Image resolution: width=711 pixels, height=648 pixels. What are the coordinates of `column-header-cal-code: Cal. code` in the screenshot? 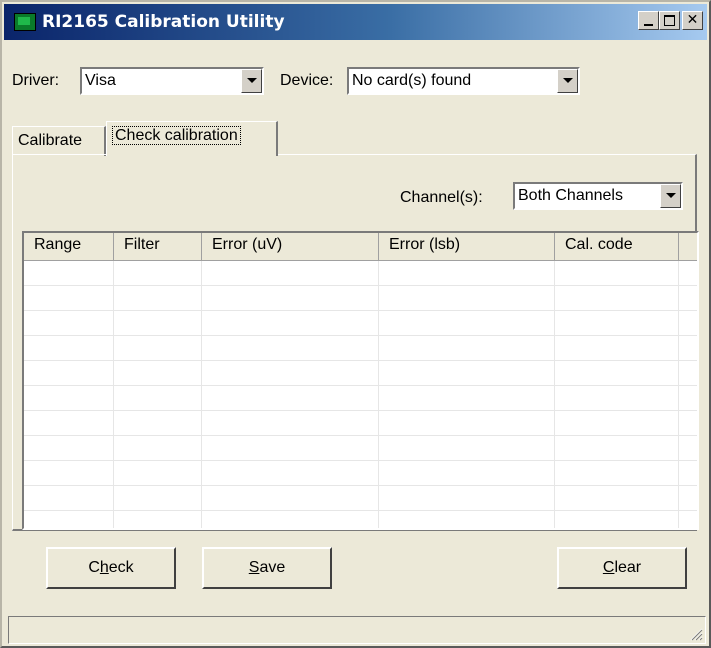 It's located at (617, 247).